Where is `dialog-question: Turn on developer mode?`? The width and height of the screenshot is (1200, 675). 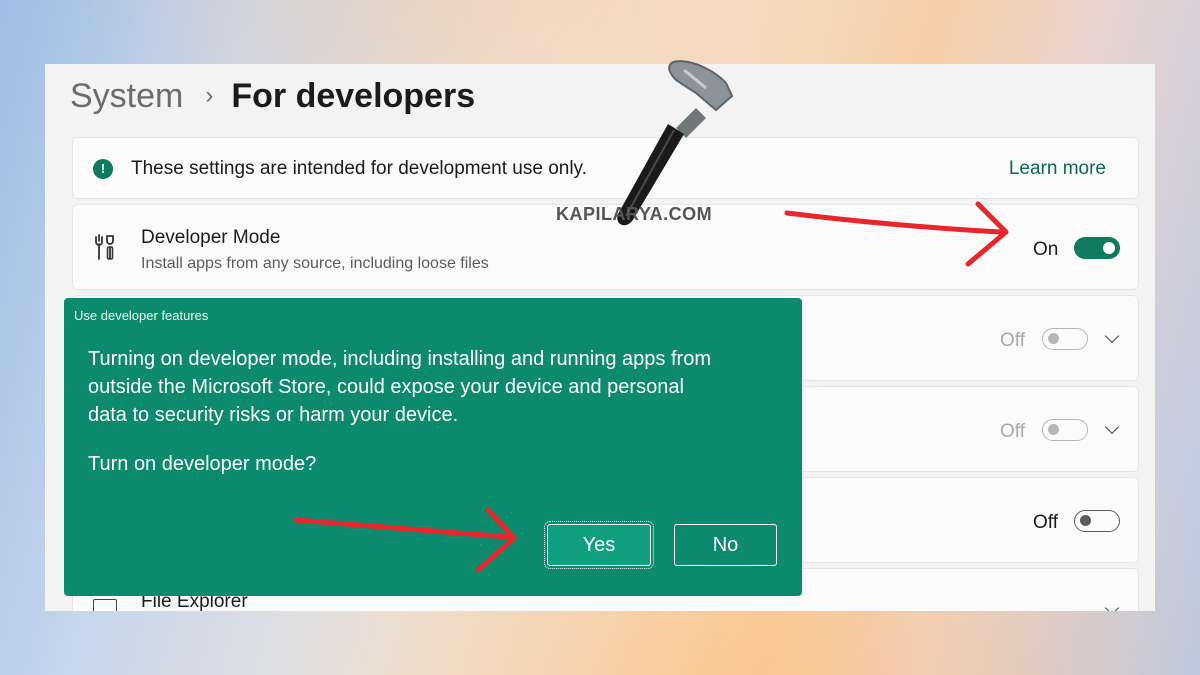 dialog-question: Turn on developer mode? is located at coordinates (202, 464).